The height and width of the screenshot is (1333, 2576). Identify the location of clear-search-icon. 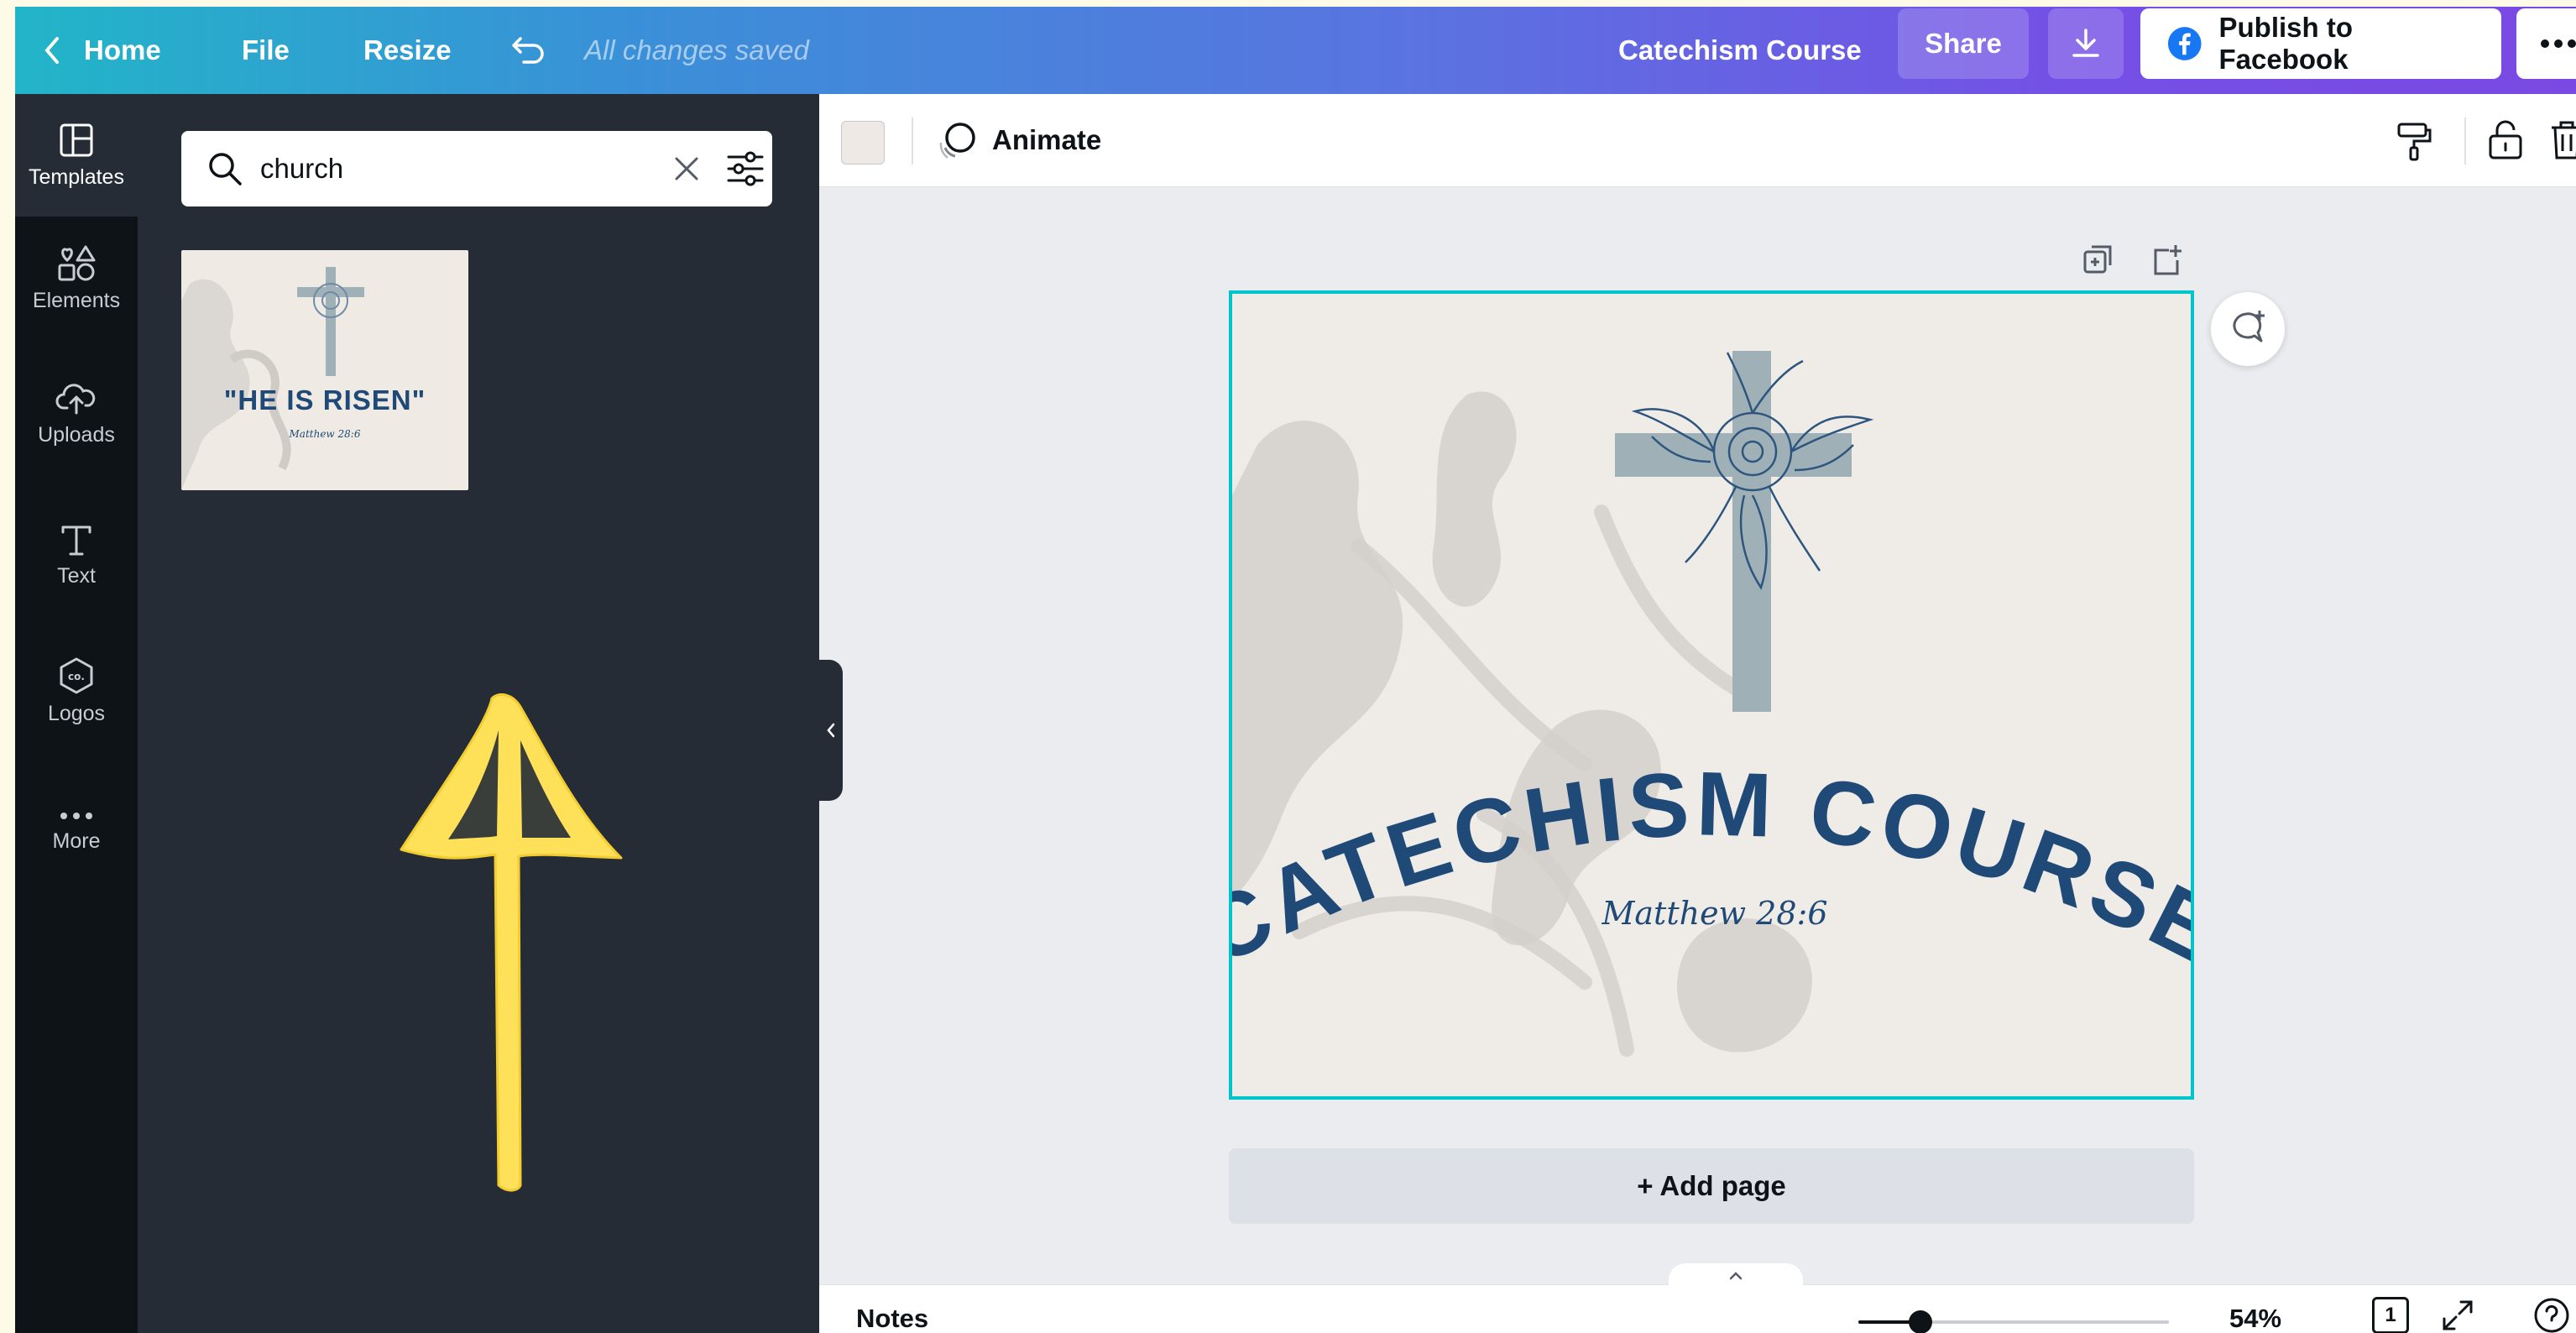
(686, 169).